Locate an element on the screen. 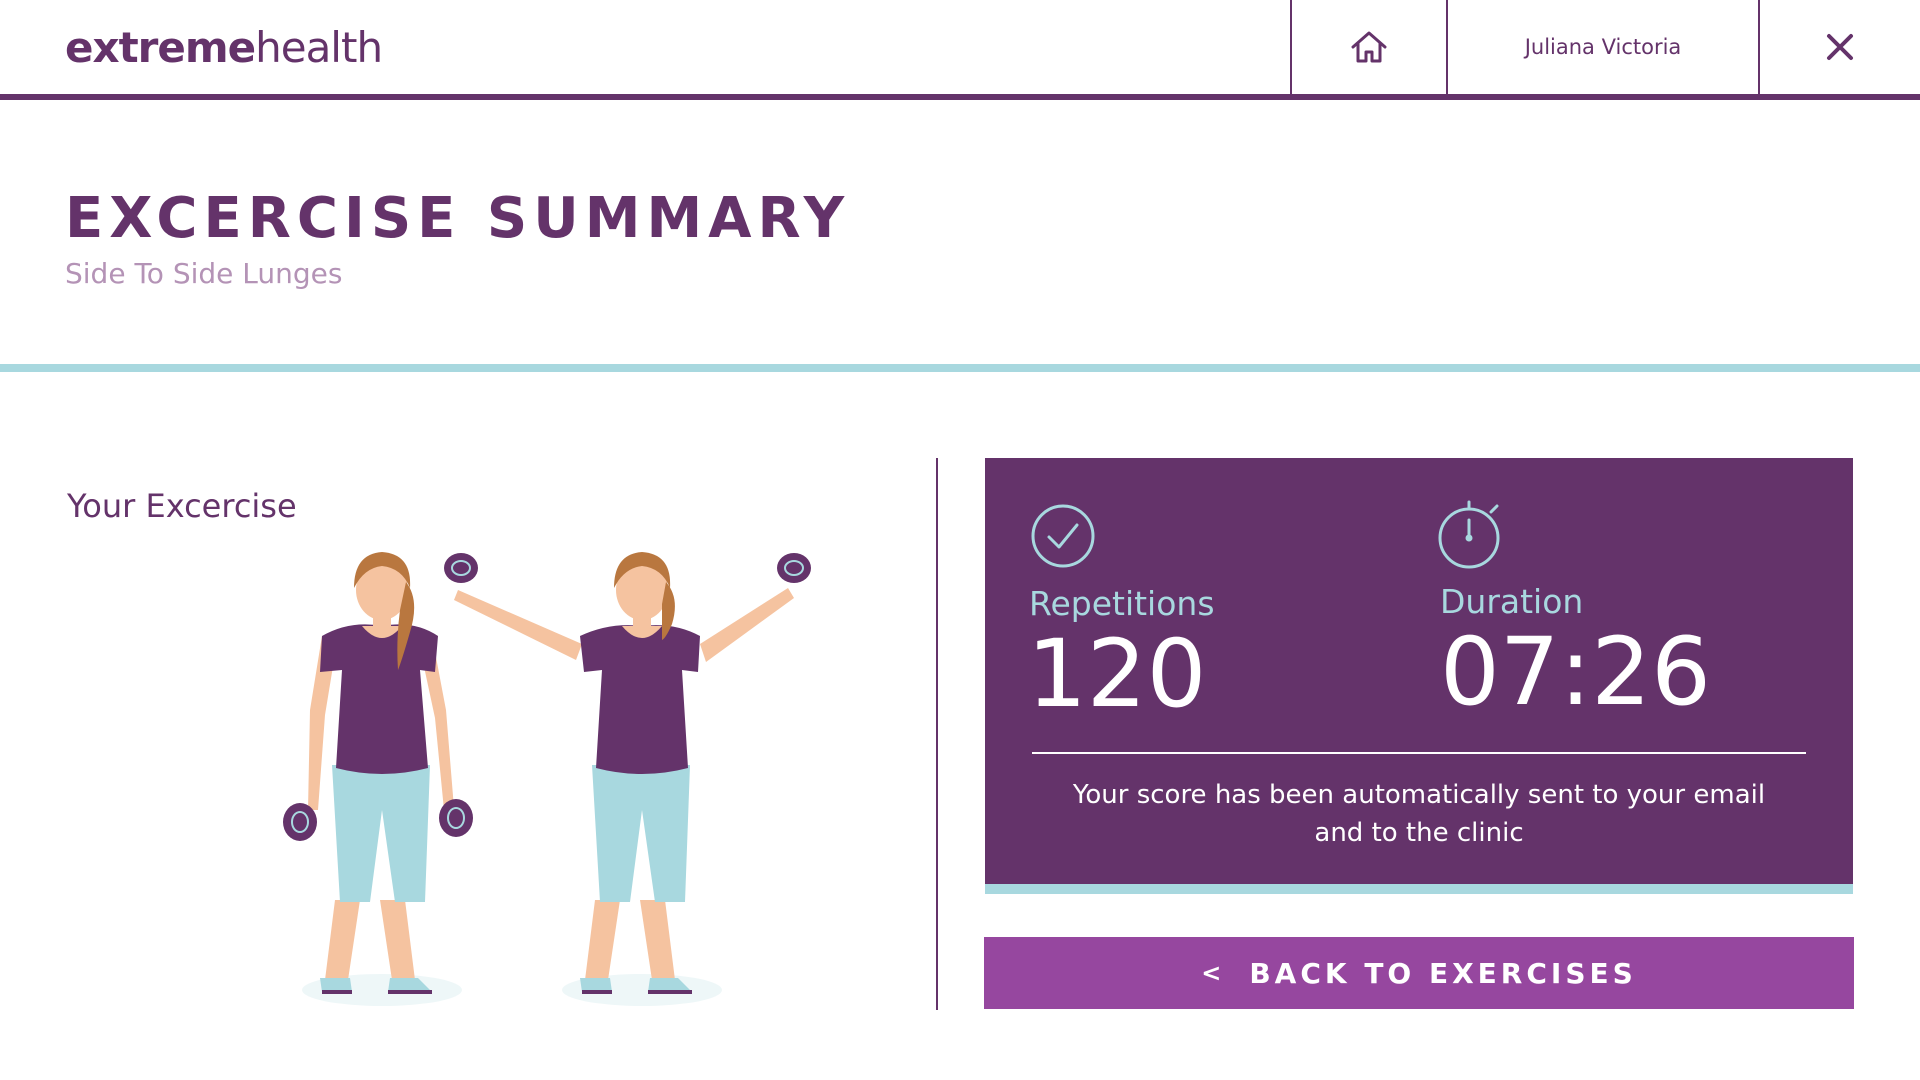 This screenshot has height=1080, width=1920. close-icon is located at coordinates (1840, 47).